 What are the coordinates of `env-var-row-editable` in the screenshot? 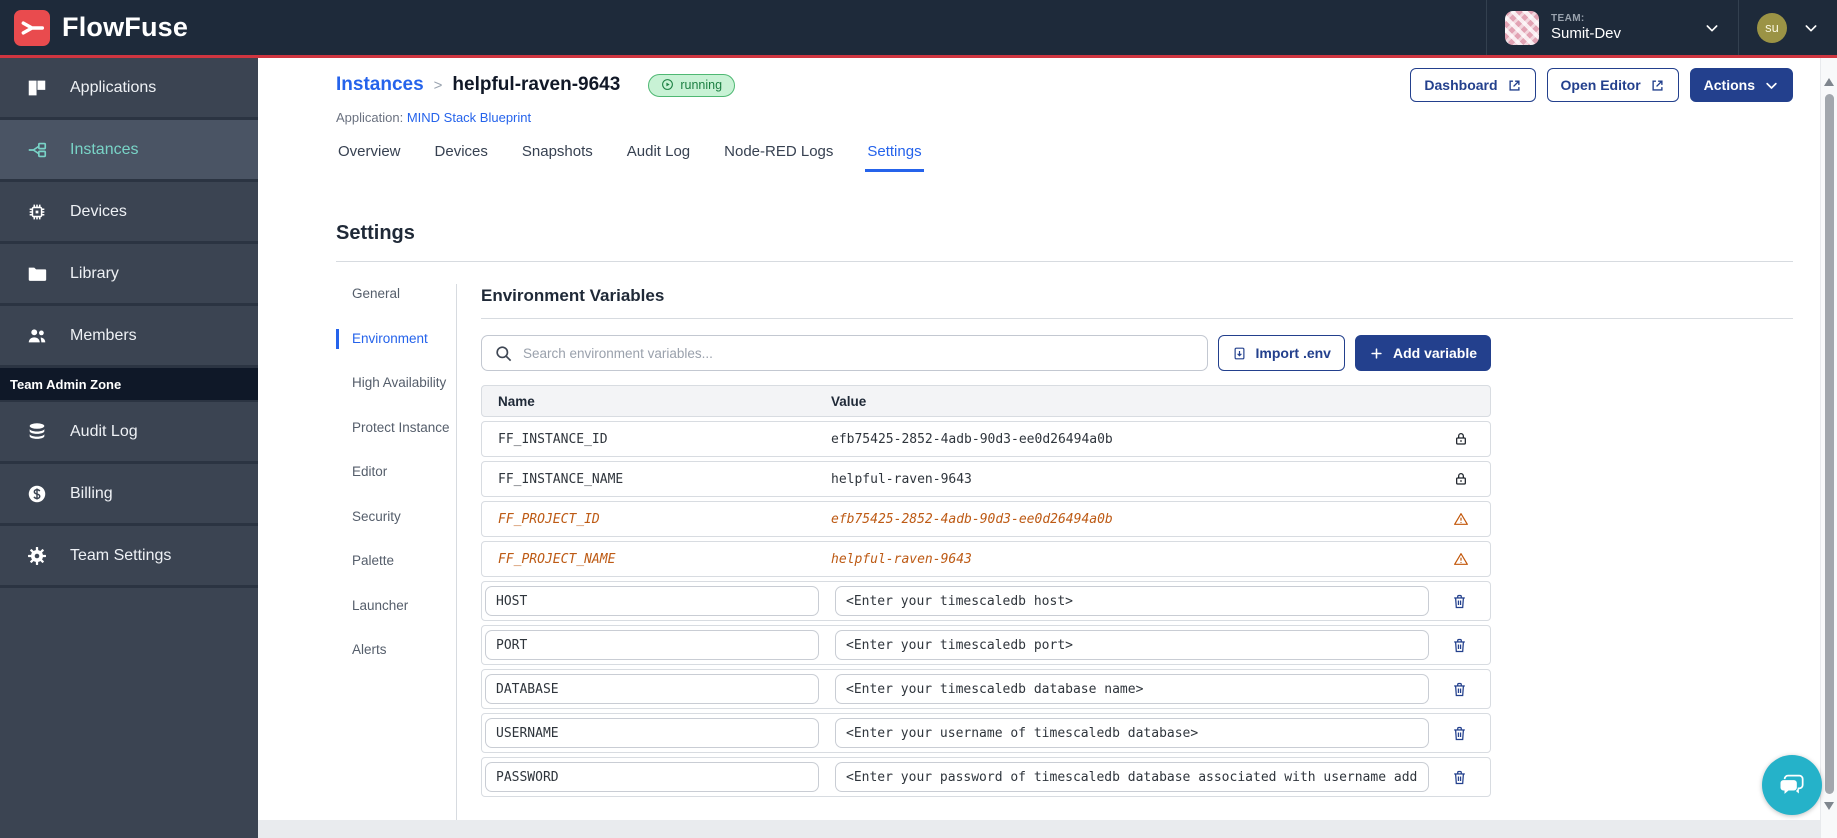 It's located at (986, 645).